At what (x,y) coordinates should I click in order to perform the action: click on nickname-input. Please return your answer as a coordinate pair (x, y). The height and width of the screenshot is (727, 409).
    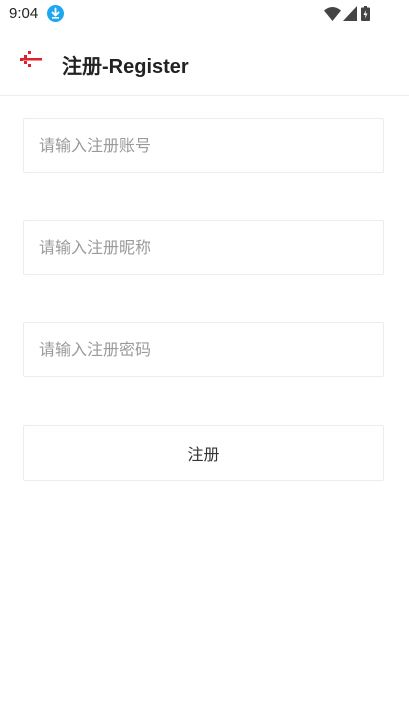
    Looking at the image, I should click on (203, 247).